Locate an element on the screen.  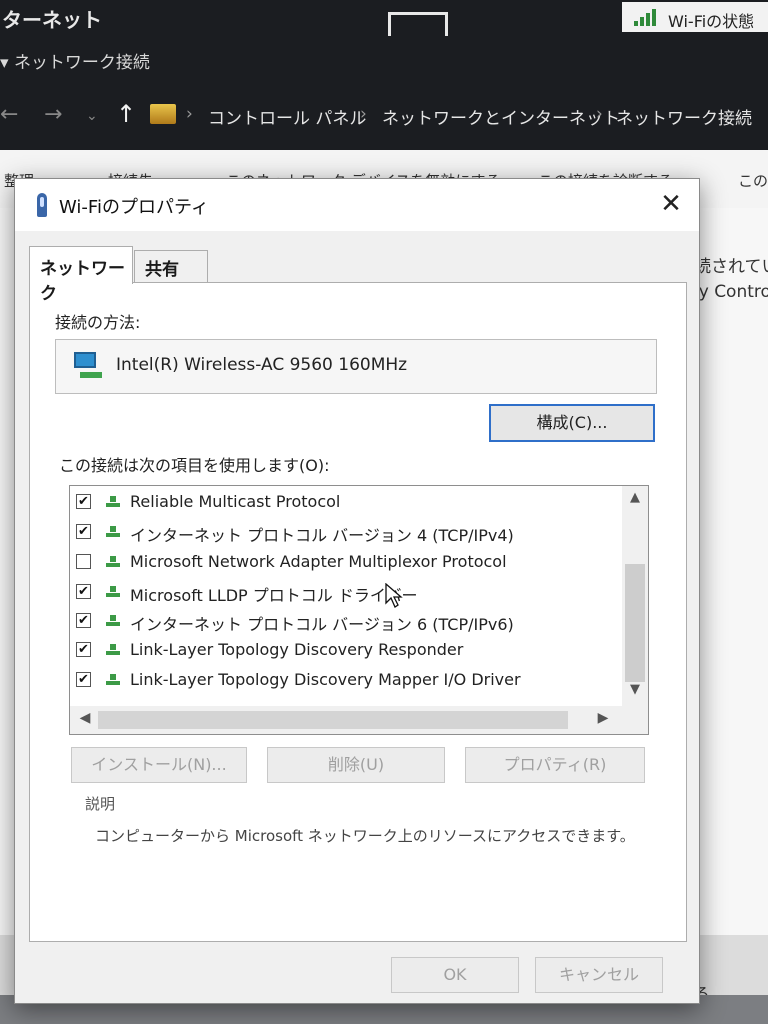
connection-device-text: ly Contro is located at coordinates (731, 292).